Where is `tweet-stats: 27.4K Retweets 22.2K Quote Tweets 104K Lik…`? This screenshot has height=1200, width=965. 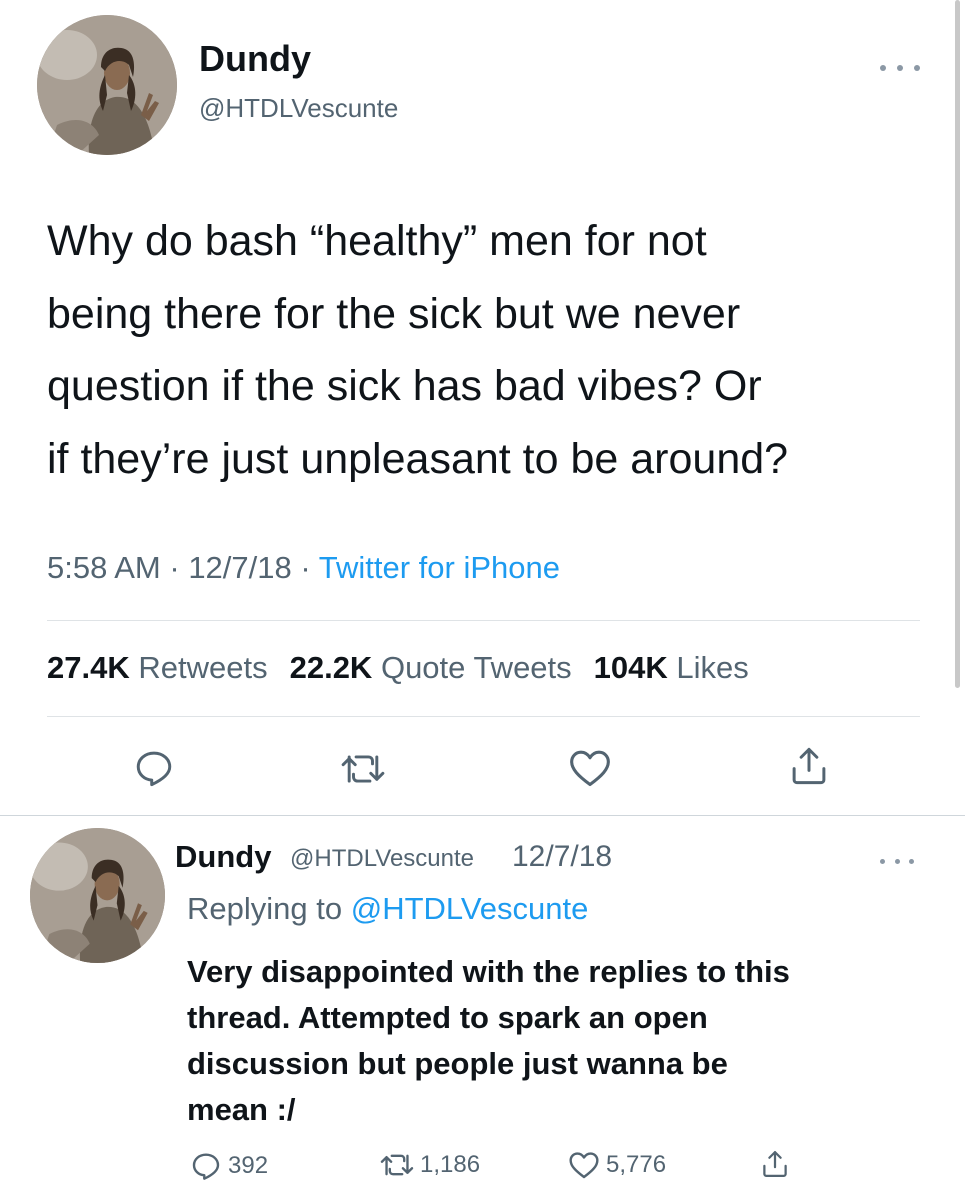
tweet-stats: 27.4K Retweets 22.2K Quote Tweets 104K Lik… is located at coordinates (398, 668).